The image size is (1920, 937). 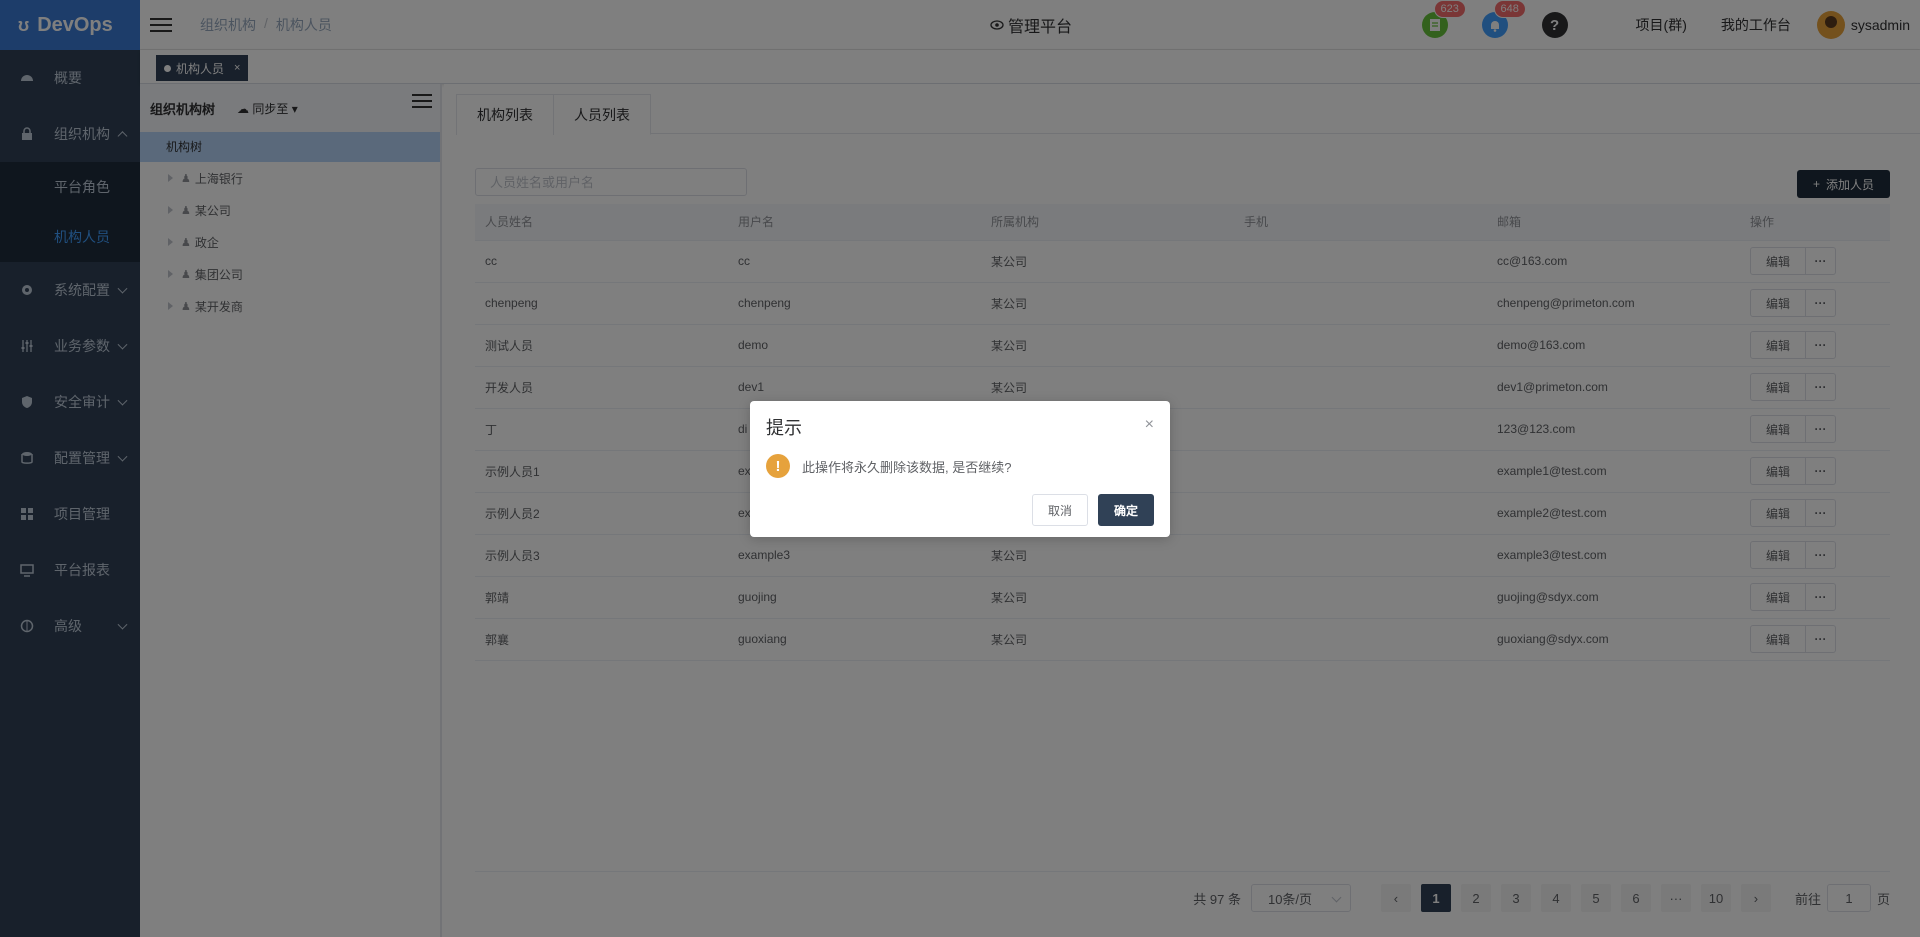 I want to click on close-icon: ×, so click(x=1149, y=425).